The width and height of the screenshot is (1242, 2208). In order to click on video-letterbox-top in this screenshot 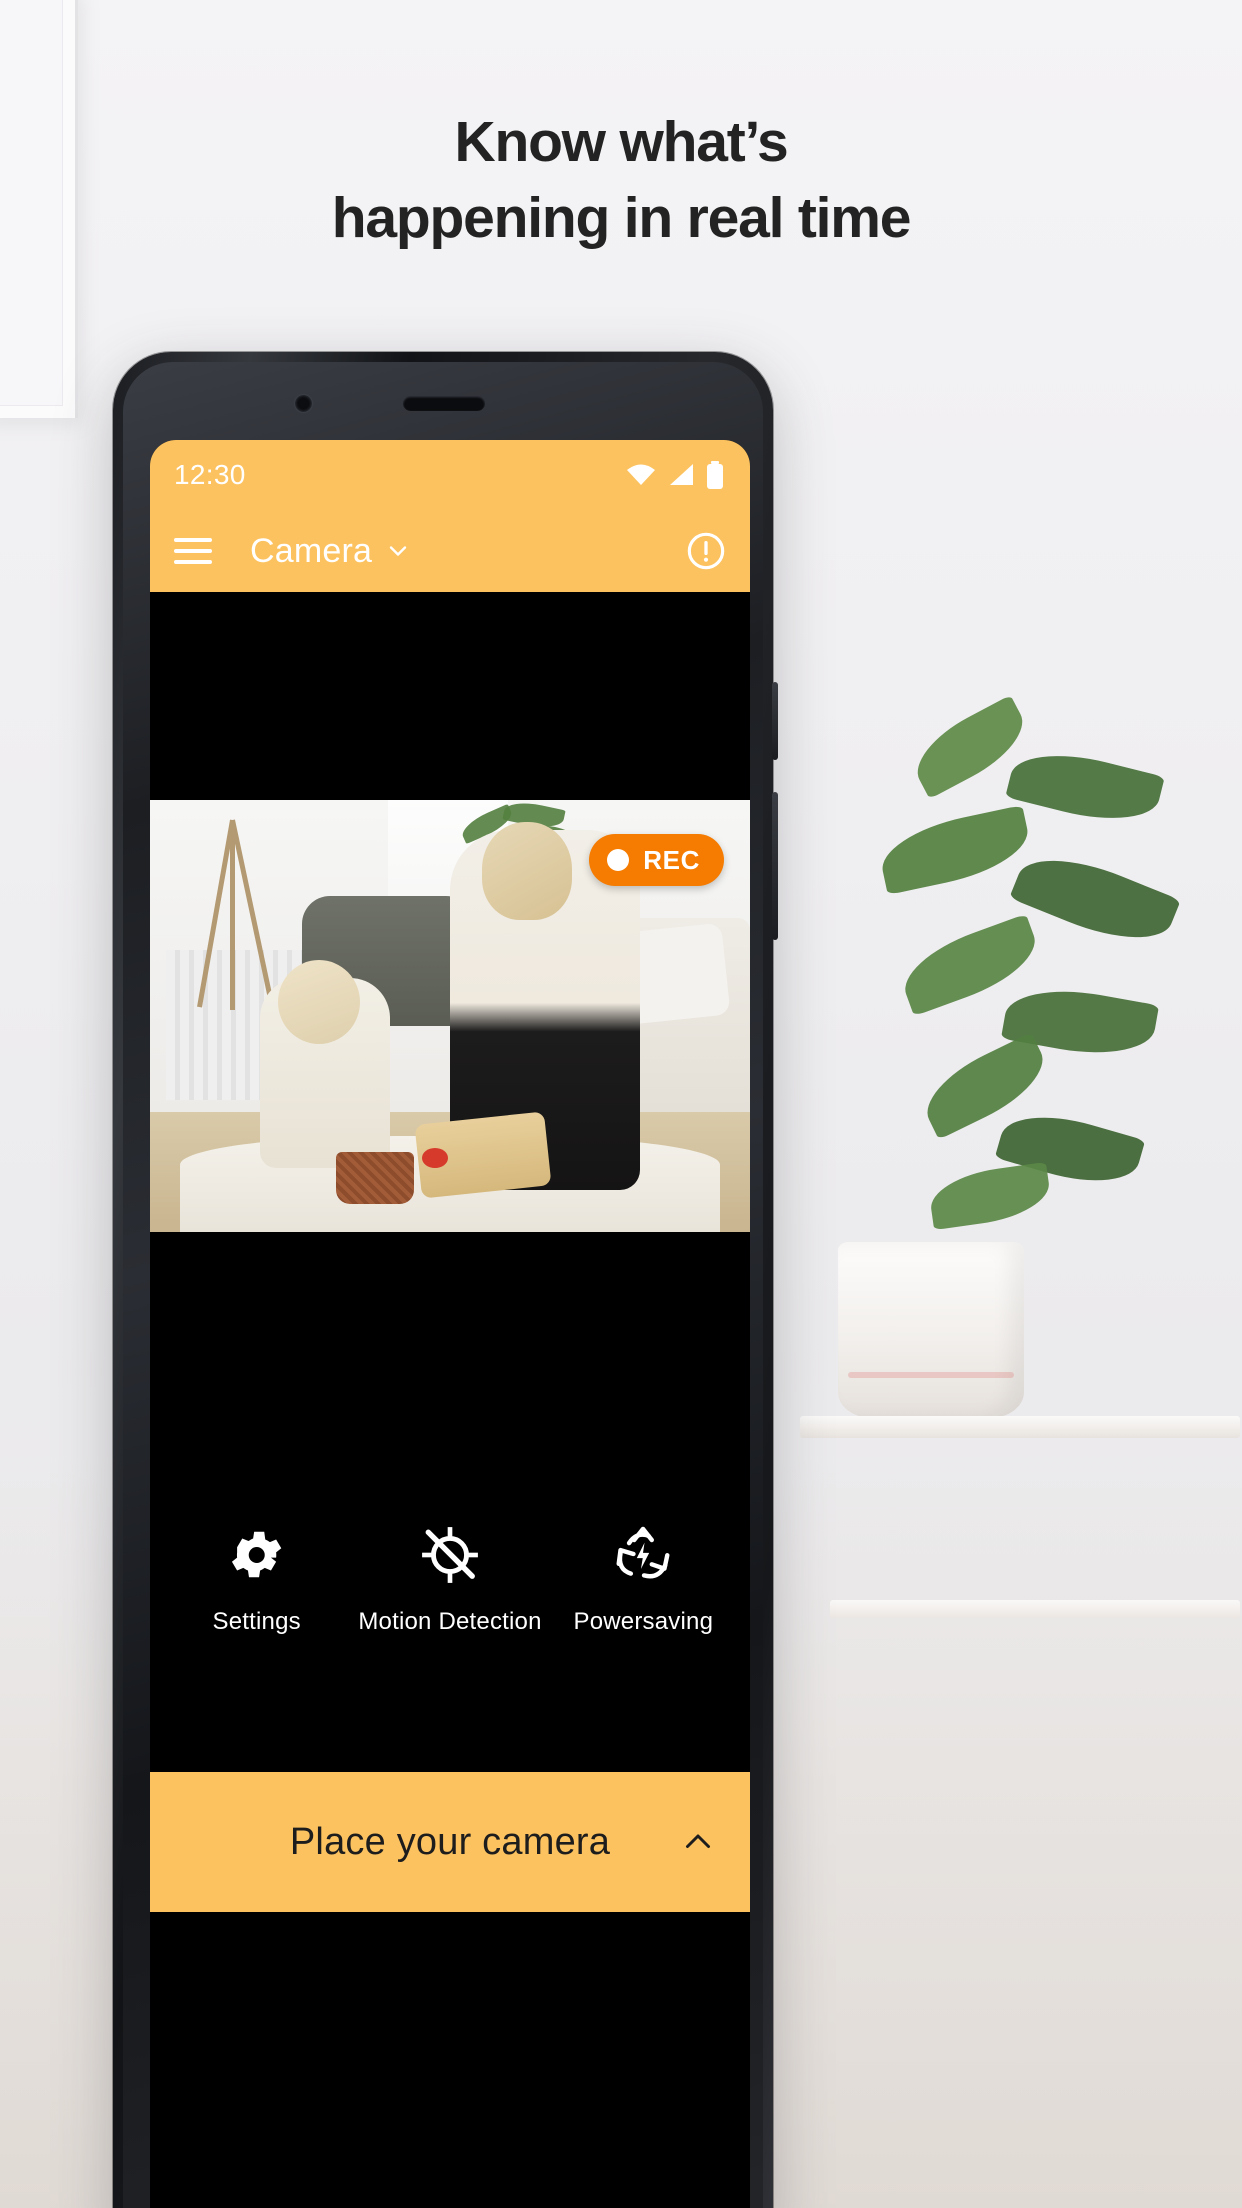, I will do `click(450, 696)`.